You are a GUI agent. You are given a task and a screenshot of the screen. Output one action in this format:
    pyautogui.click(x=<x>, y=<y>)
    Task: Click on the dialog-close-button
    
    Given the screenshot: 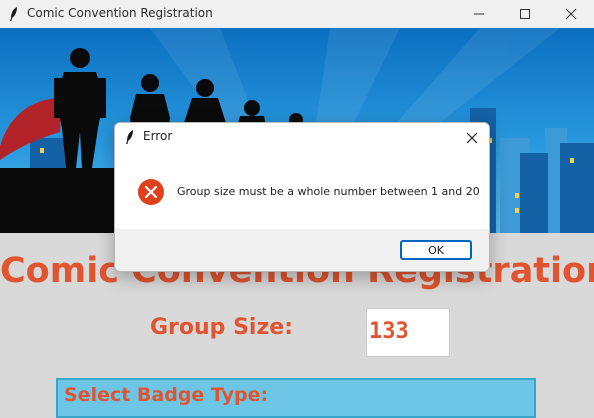 What is the action you would take?
    pyautogui.click(x=472, y=137)
    